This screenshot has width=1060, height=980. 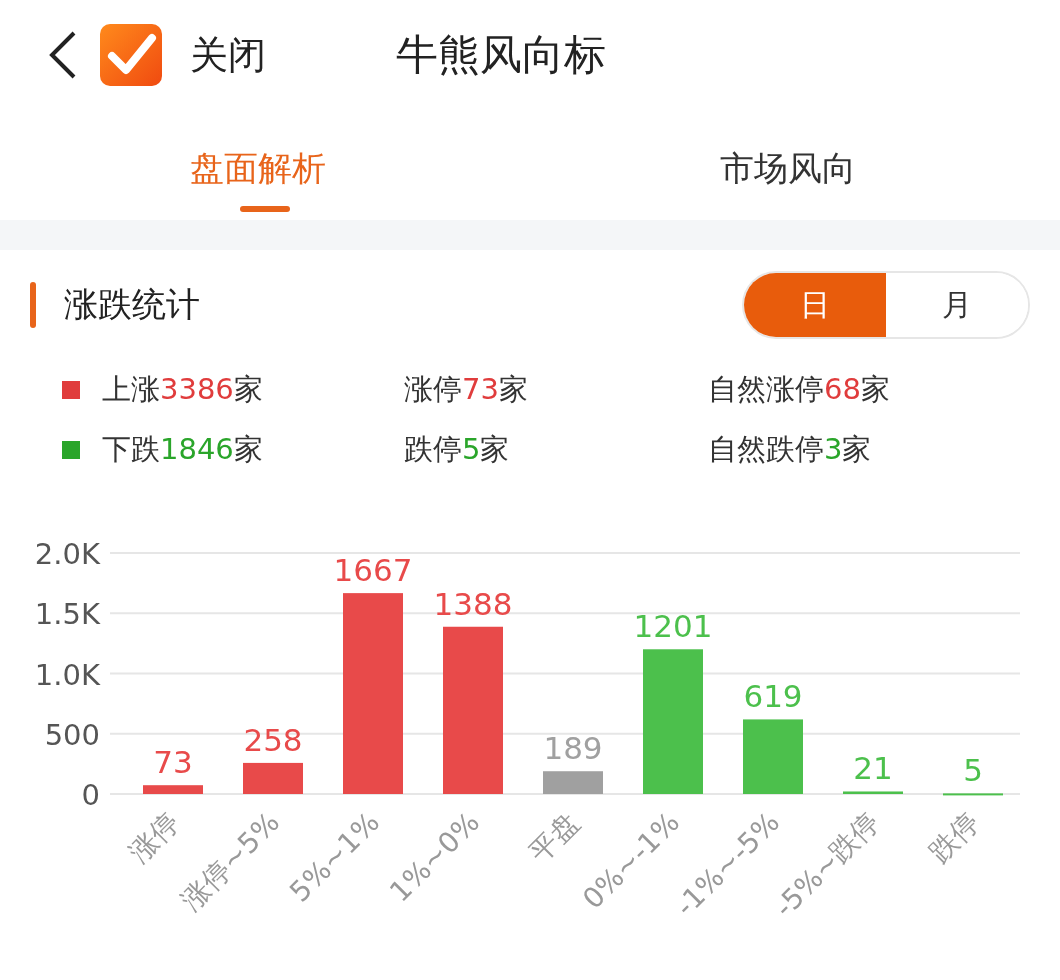 What do you see at coordinates (182, 389) in the screenshot?
I see `stat-text: 上涨3386家` at bounding box center [182, 389].